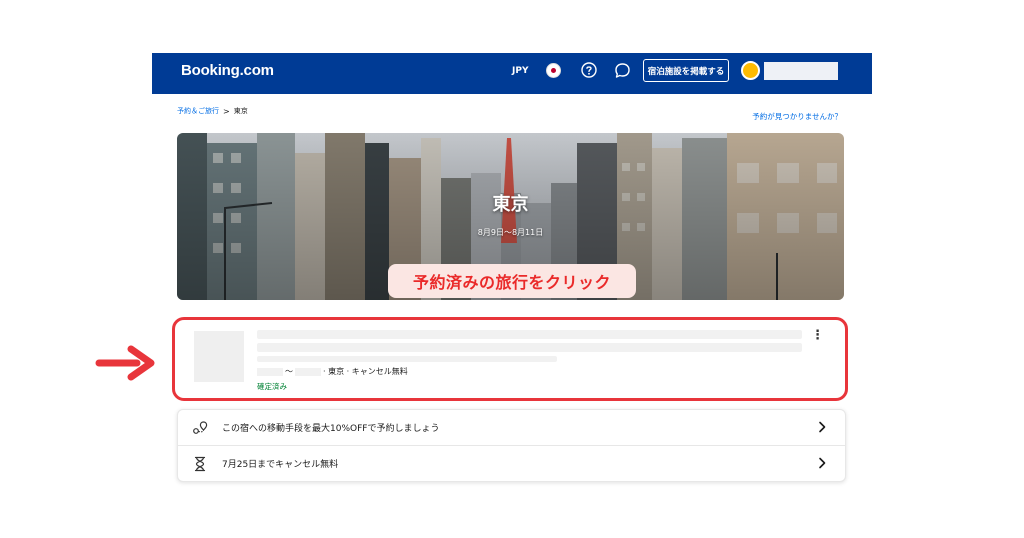  Describe the element at coordinates (801, 71) in the screenshot. I see `account-name-redacted` at that location.